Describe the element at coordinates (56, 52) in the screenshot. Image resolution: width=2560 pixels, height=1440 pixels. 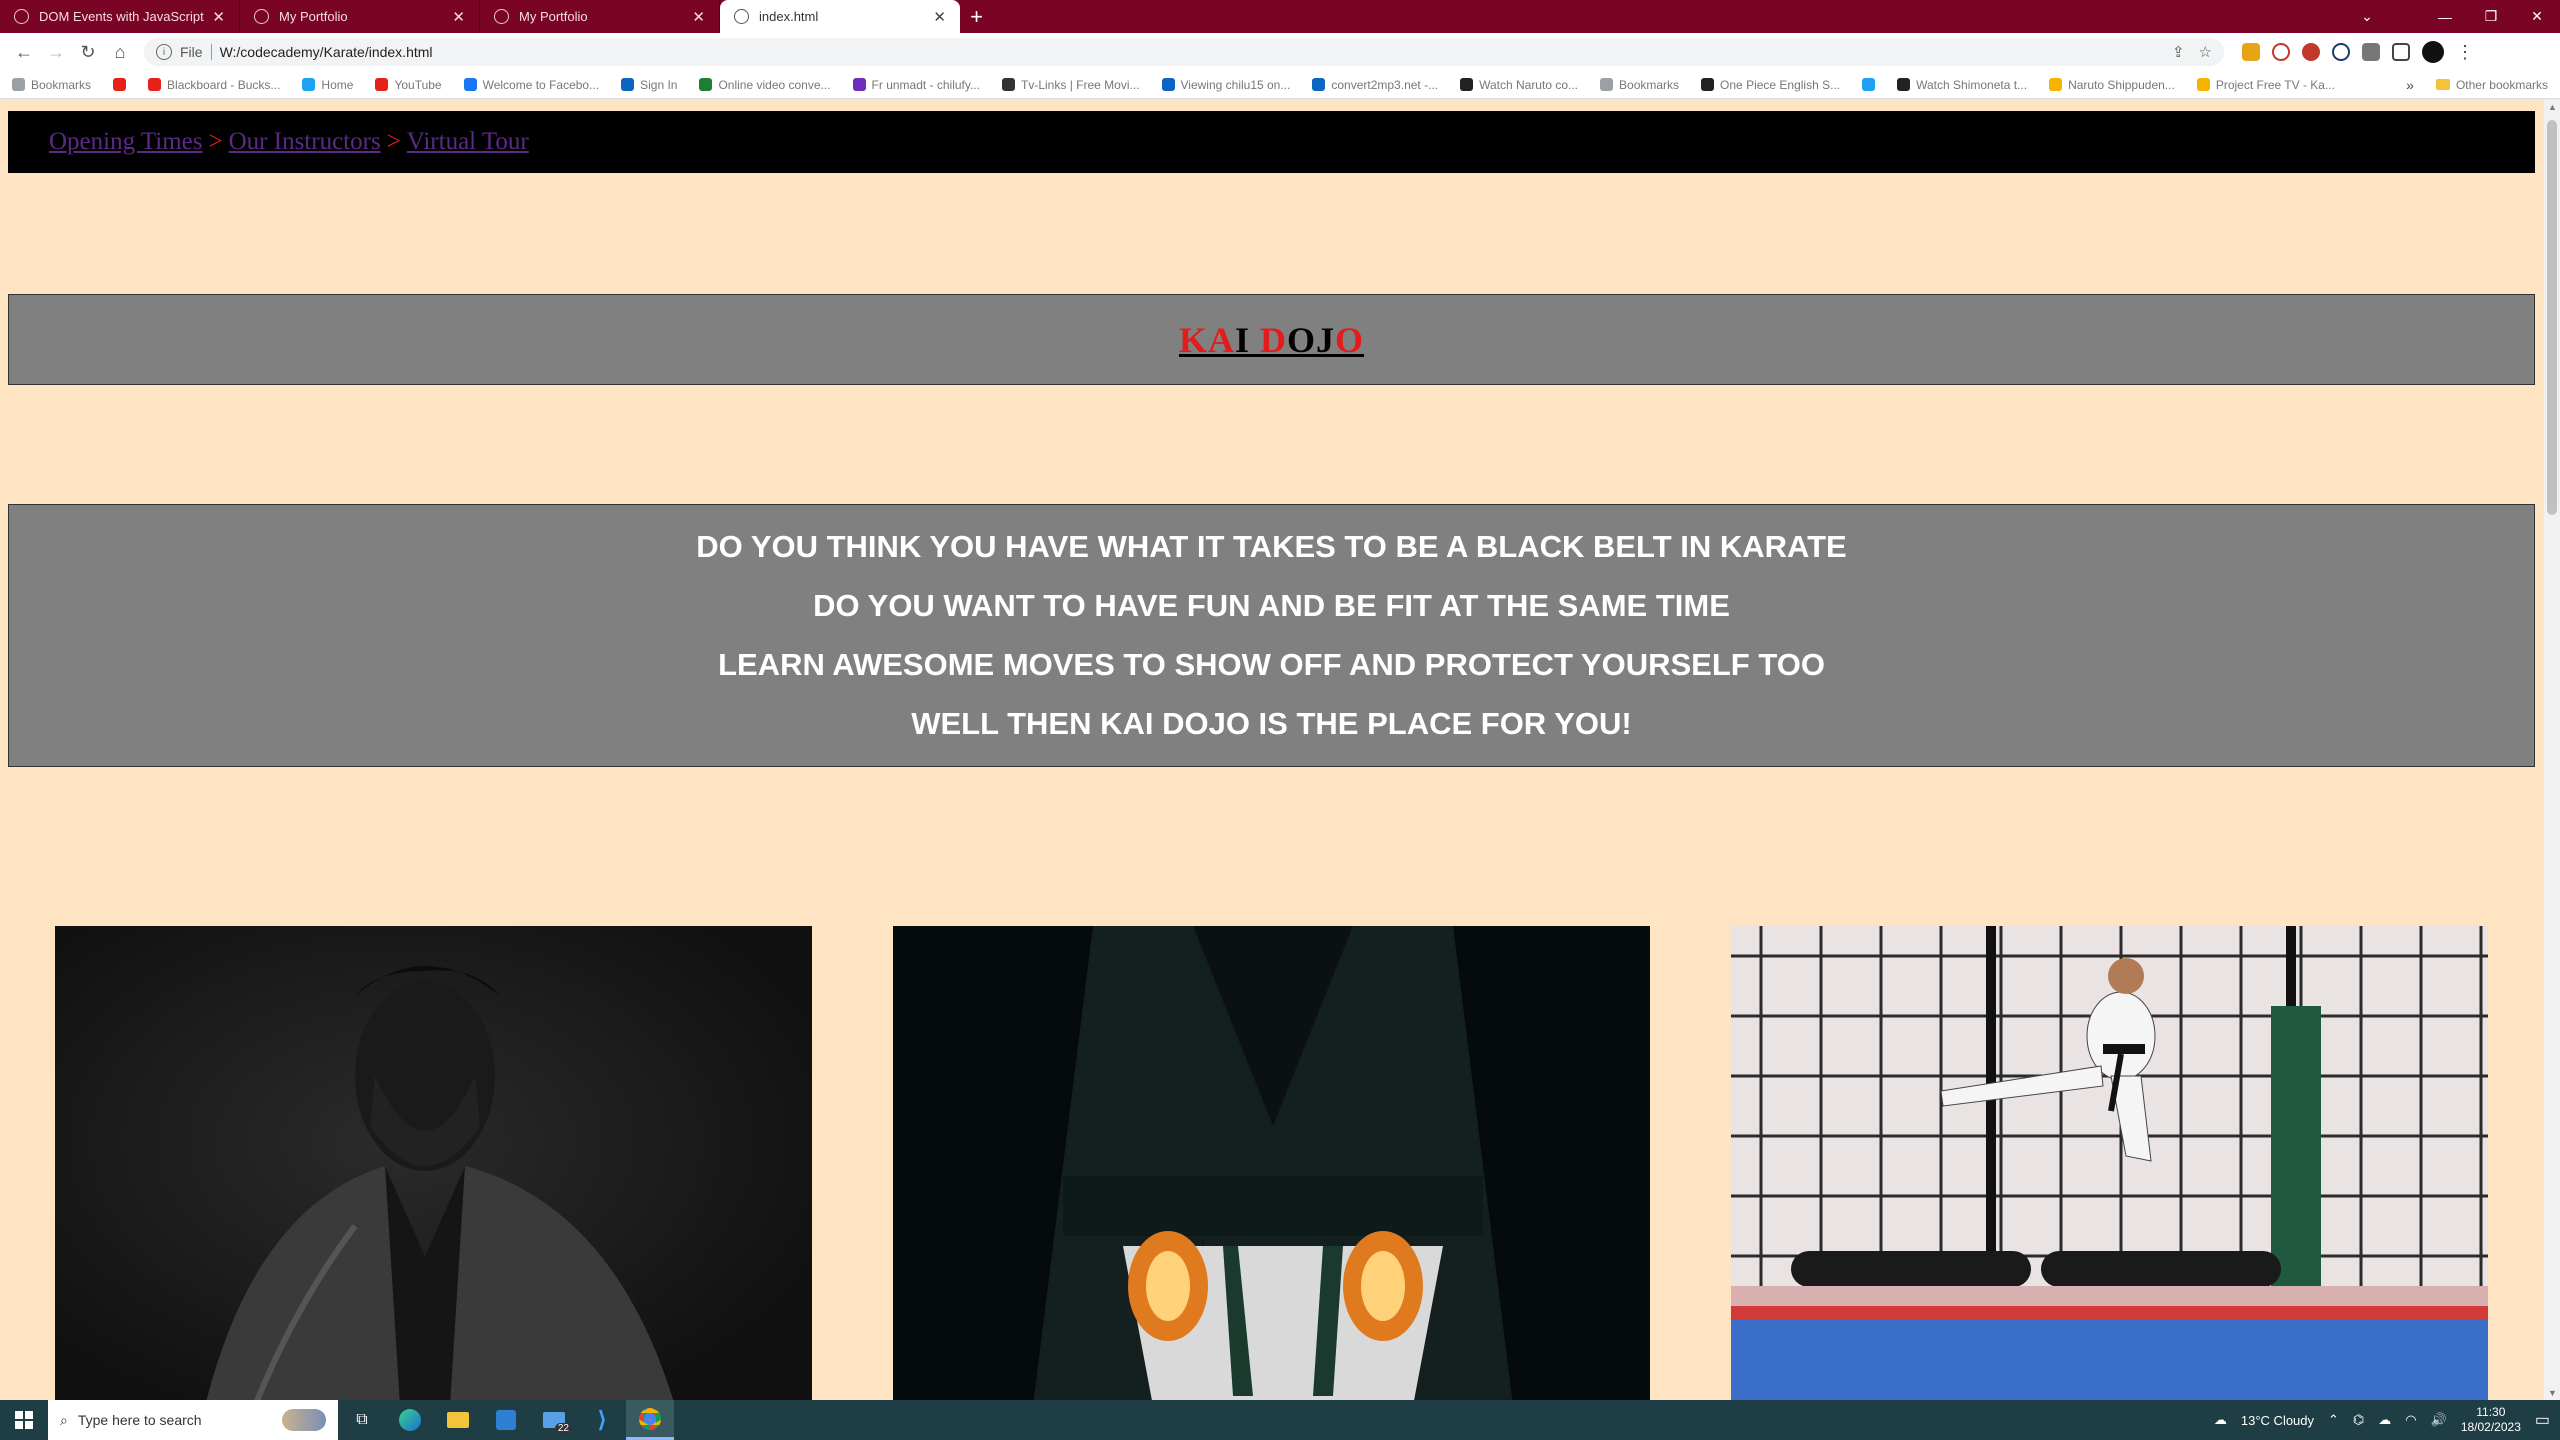
I see `forward-icon: →` at that location.